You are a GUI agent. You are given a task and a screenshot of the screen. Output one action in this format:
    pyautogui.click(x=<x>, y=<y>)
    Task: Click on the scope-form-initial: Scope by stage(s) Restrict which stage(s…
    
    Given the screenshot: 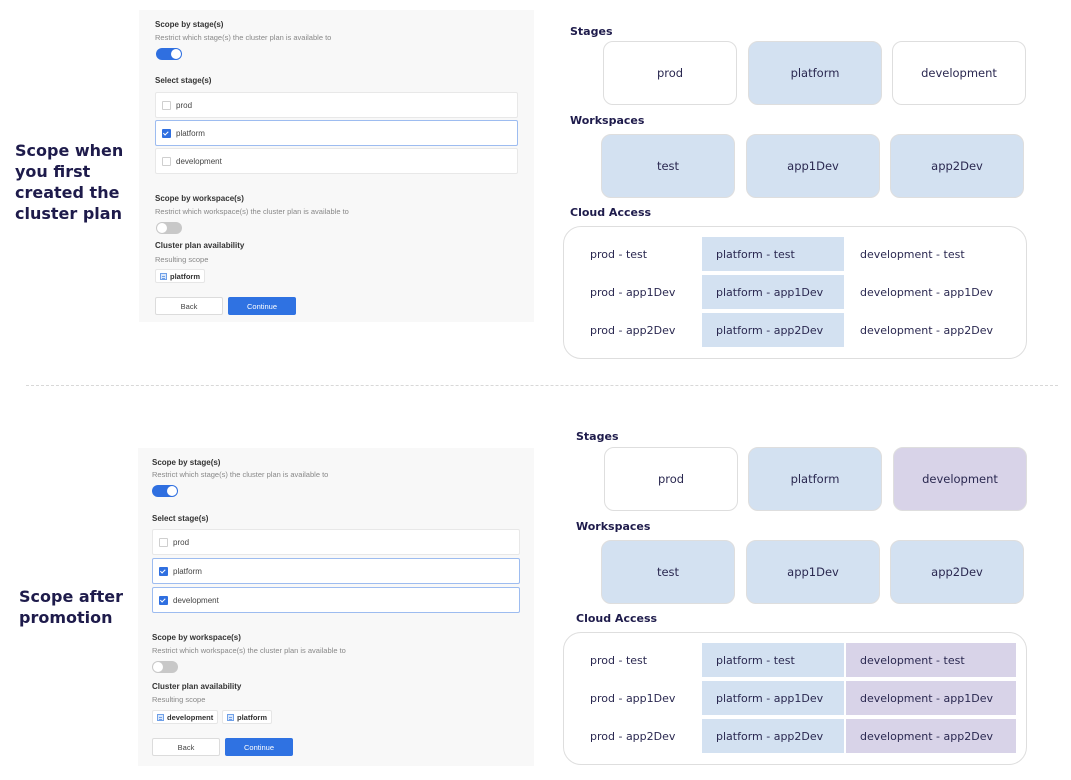 What is the action you would take?
    pyautogui.click(x=336, y=166)
    